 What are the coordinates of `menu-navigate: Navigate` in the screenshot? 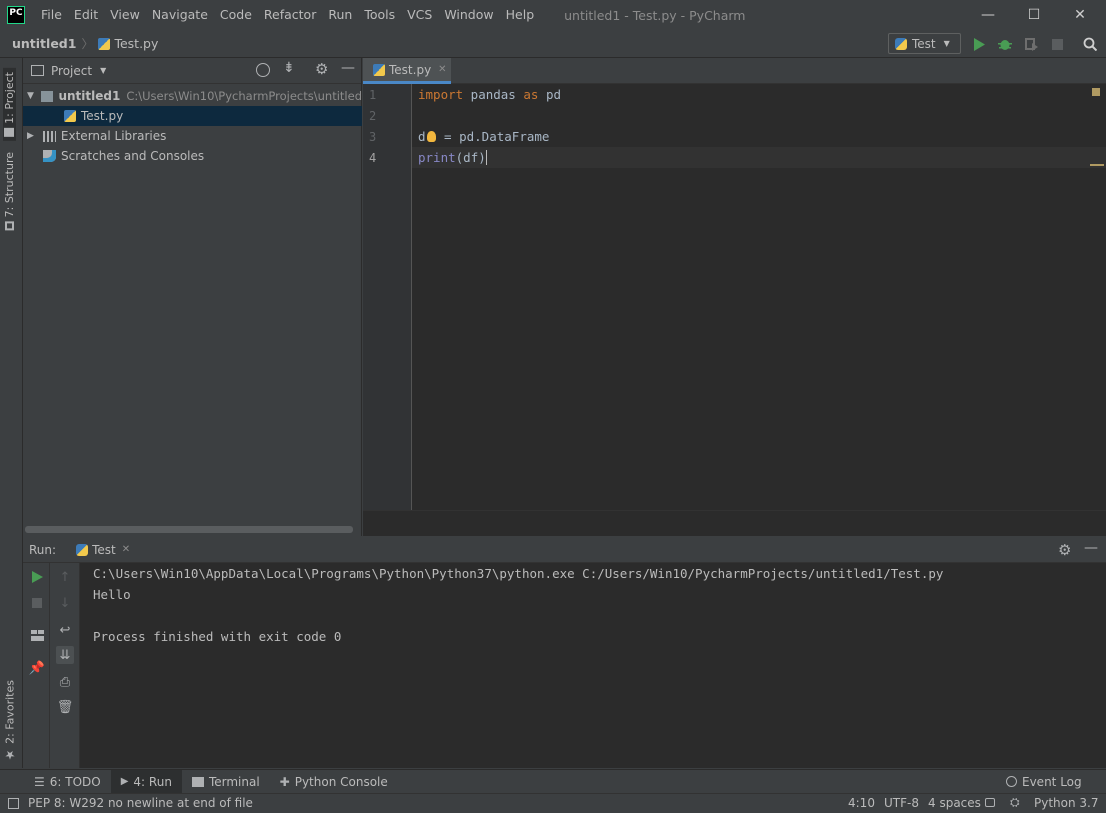 It's located at (180, 15).